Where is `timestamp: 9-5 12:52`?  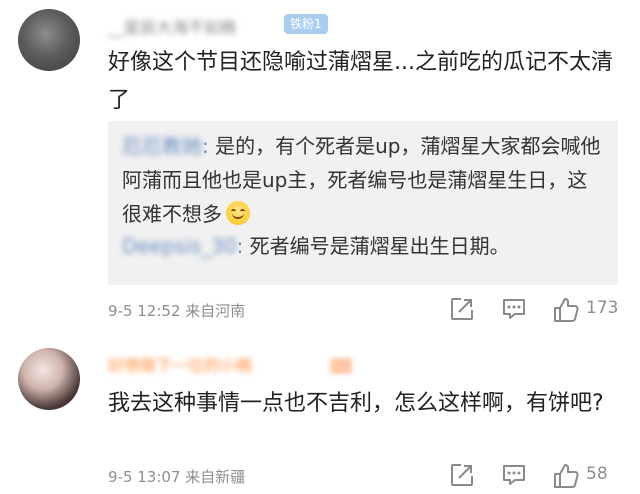
timestamp: 9-5 12:52 is located at coordinates (144, 311).